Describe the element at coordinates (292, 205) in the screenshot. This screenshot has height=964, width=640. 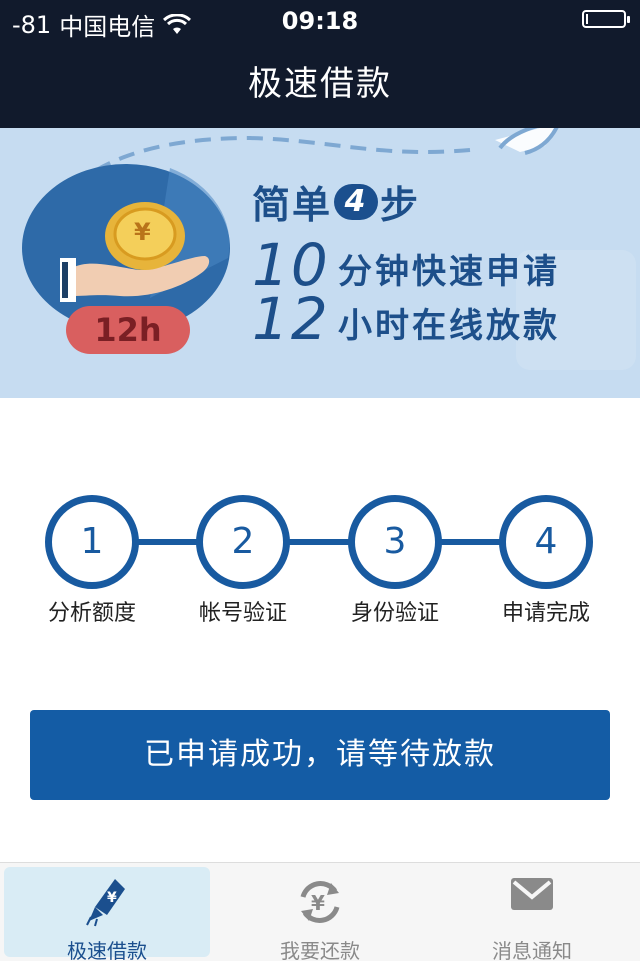
I see `headline-prefix: 简单` at that location.